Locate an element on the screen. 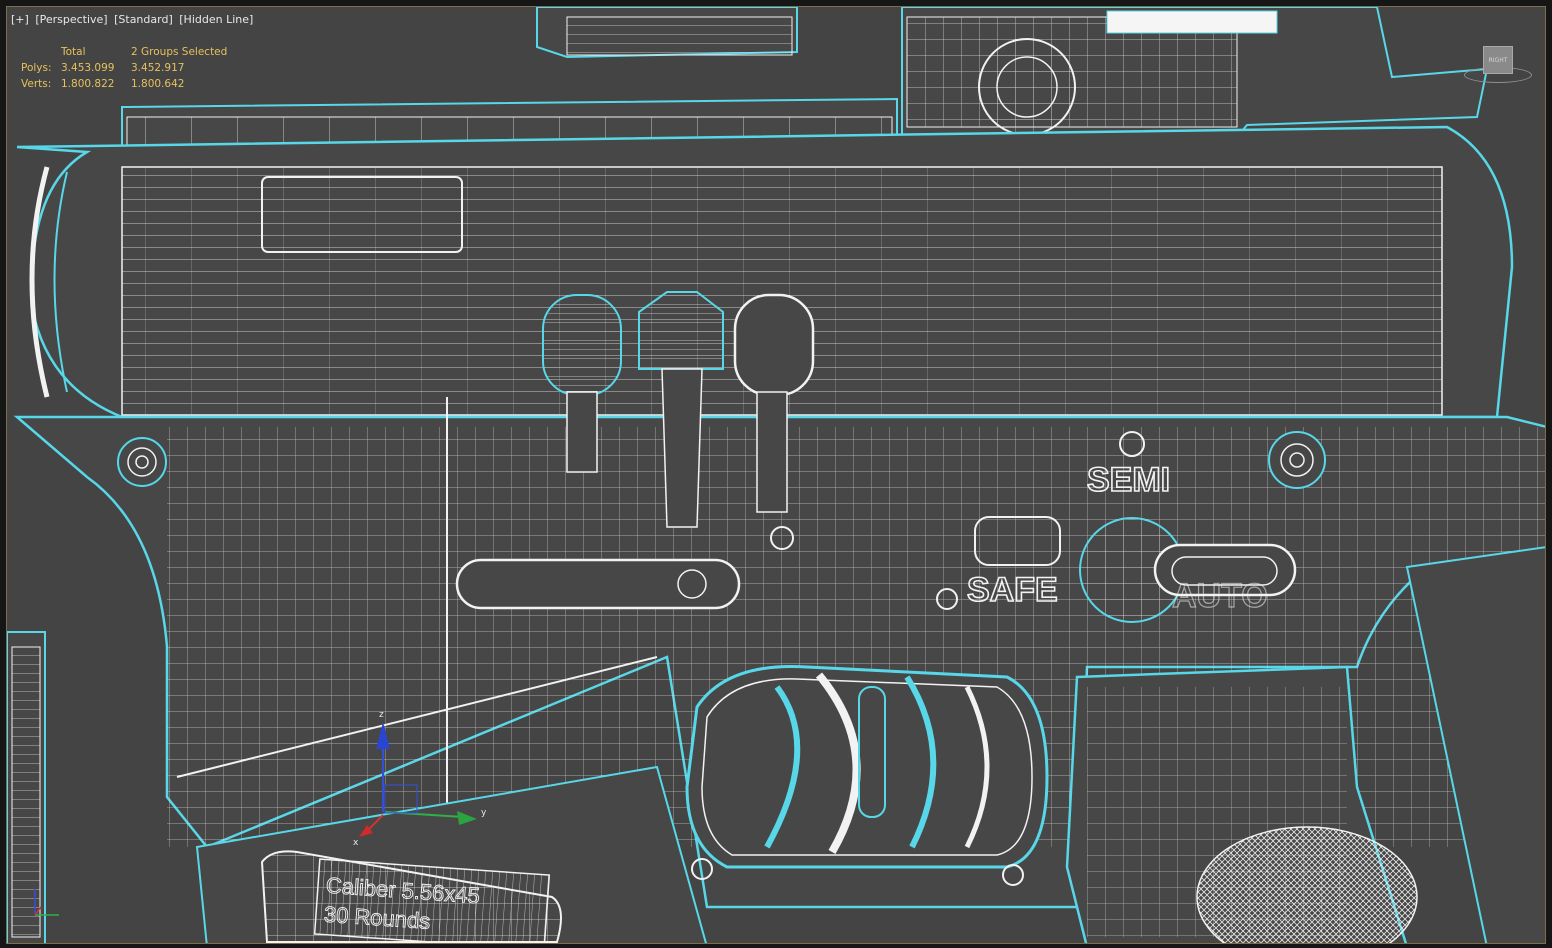 The image size is (1552, 948). stats-verts-selected: 1.800.642 is located at coordinates (158, 84).